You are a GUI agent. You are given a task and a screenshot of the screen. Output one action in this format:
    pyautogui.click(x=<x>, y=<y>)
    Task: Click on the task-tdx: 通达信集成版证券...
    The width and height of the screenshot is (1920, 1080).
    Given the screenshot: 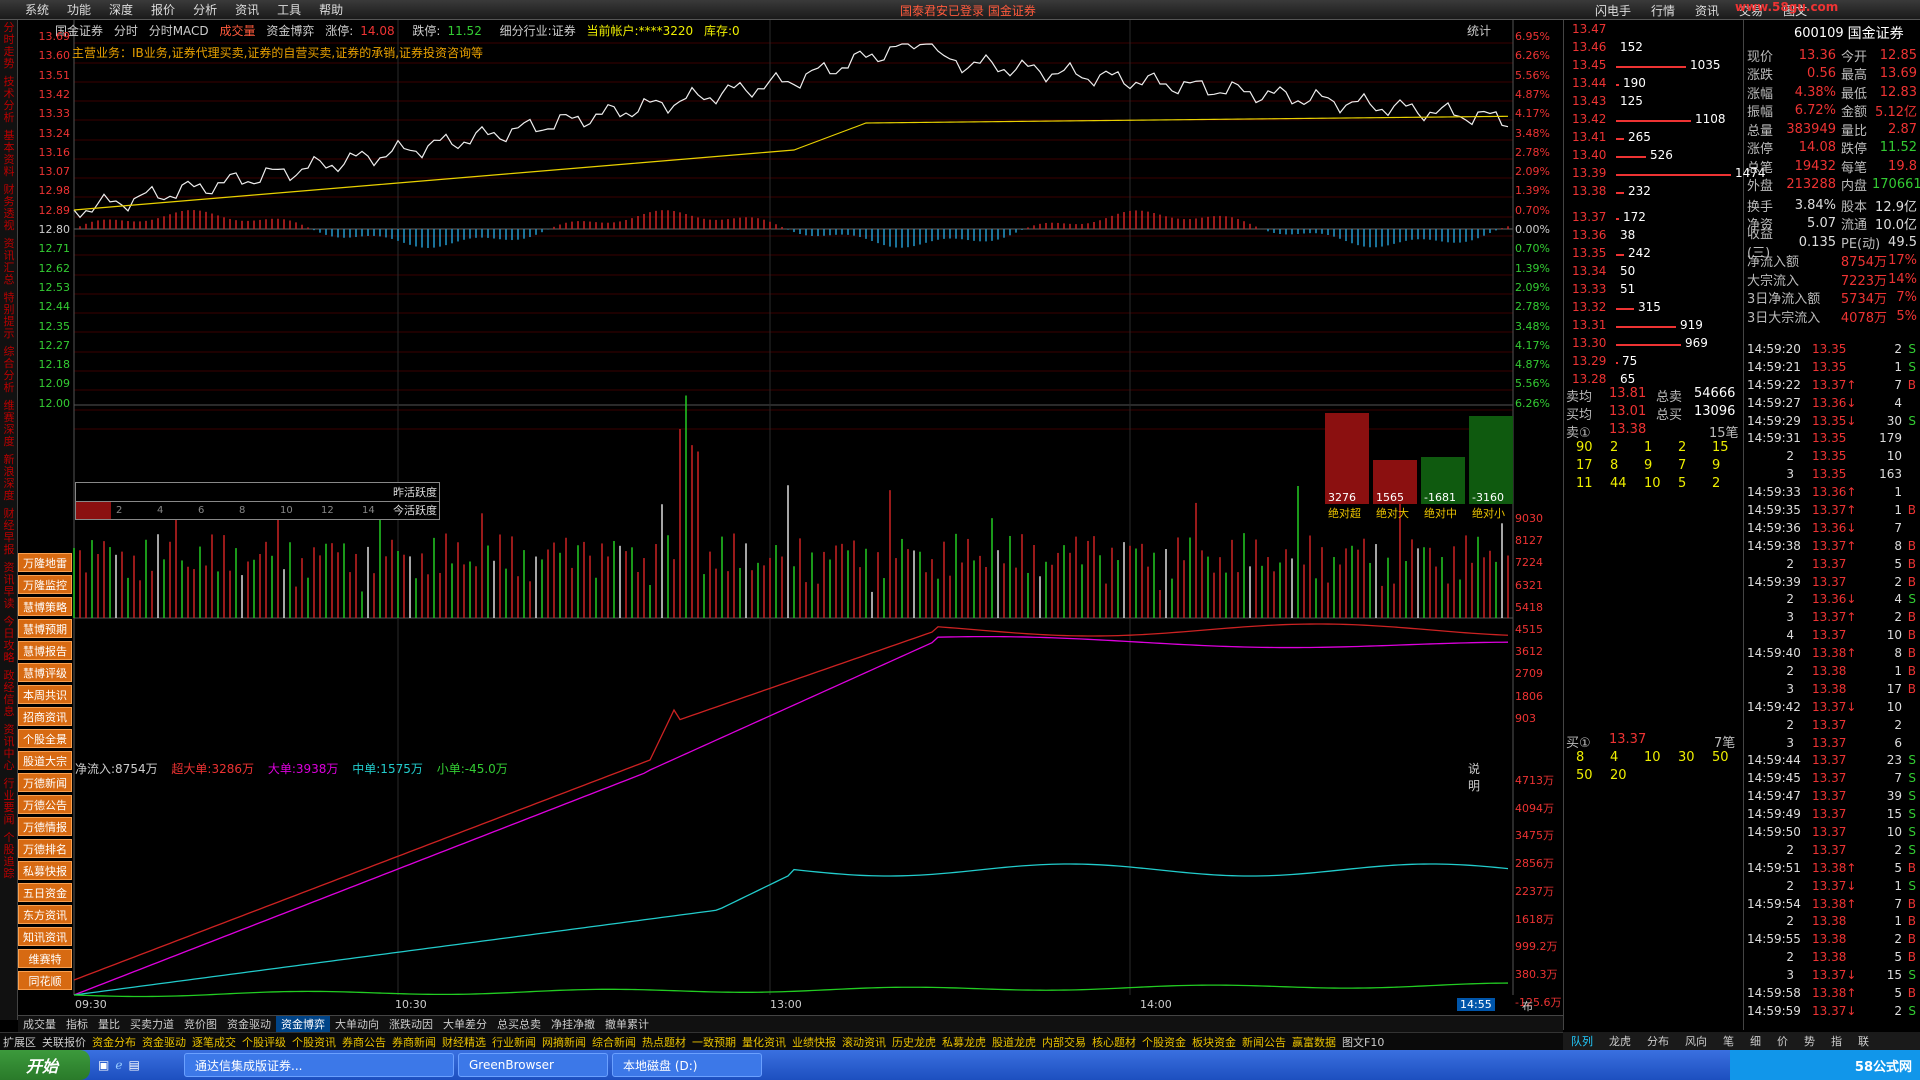 What is the action you would take?
    pyautogui.click(x=319, y=1065)
    